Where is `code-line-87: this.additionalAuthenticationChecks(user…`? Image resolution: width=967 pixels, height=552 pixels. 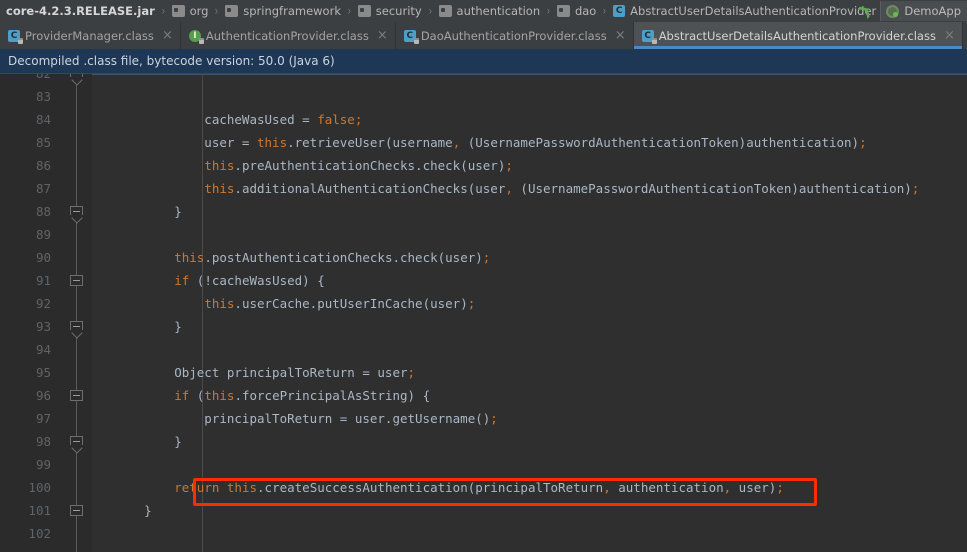 code-line-87: this.additionalAuthenticationChecks(user… is located at coordinates (529, 188).